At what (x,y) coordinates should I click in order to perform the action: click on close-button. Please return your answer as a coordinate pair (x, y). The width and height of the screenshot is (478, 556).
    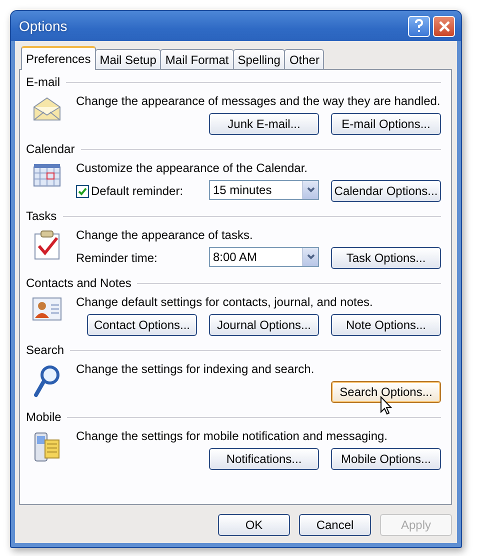
    Looking at the image, I should click on (444, 26).